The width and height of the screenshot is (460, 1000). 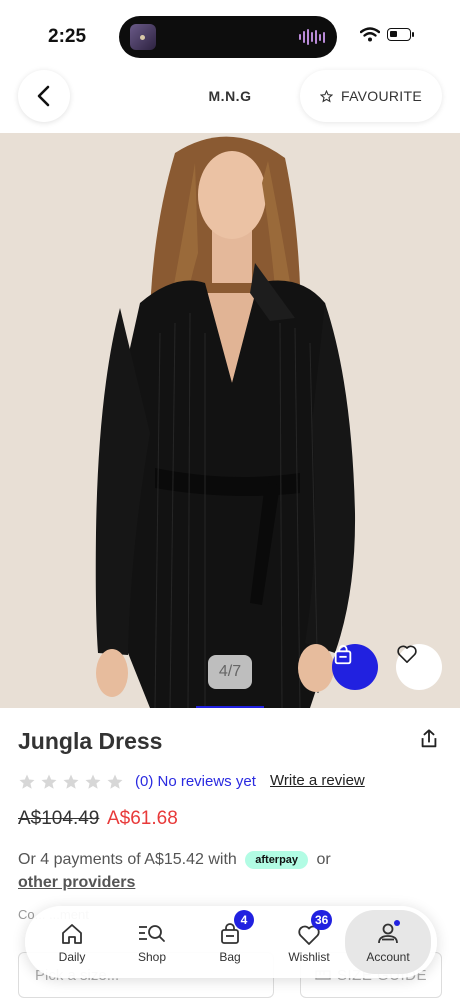 What do you see at coordinates (90, 741) in the screenshot?
I see `product-title: Jungla Dress` at bounding box center [90, 741].